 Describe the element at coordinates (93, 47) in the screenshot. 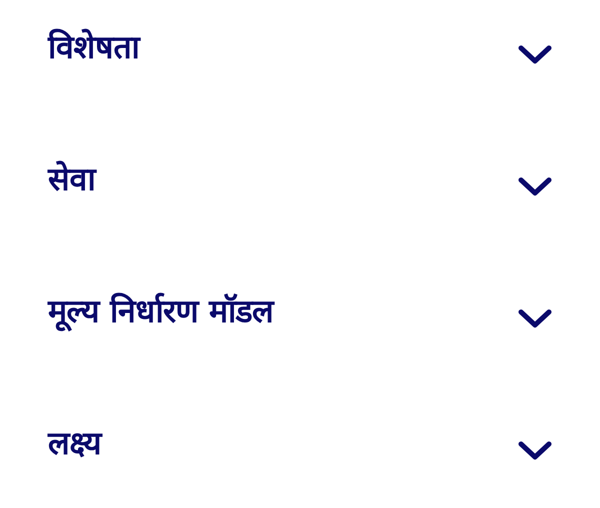

I see `accordion-header: विशेषता` at that location.